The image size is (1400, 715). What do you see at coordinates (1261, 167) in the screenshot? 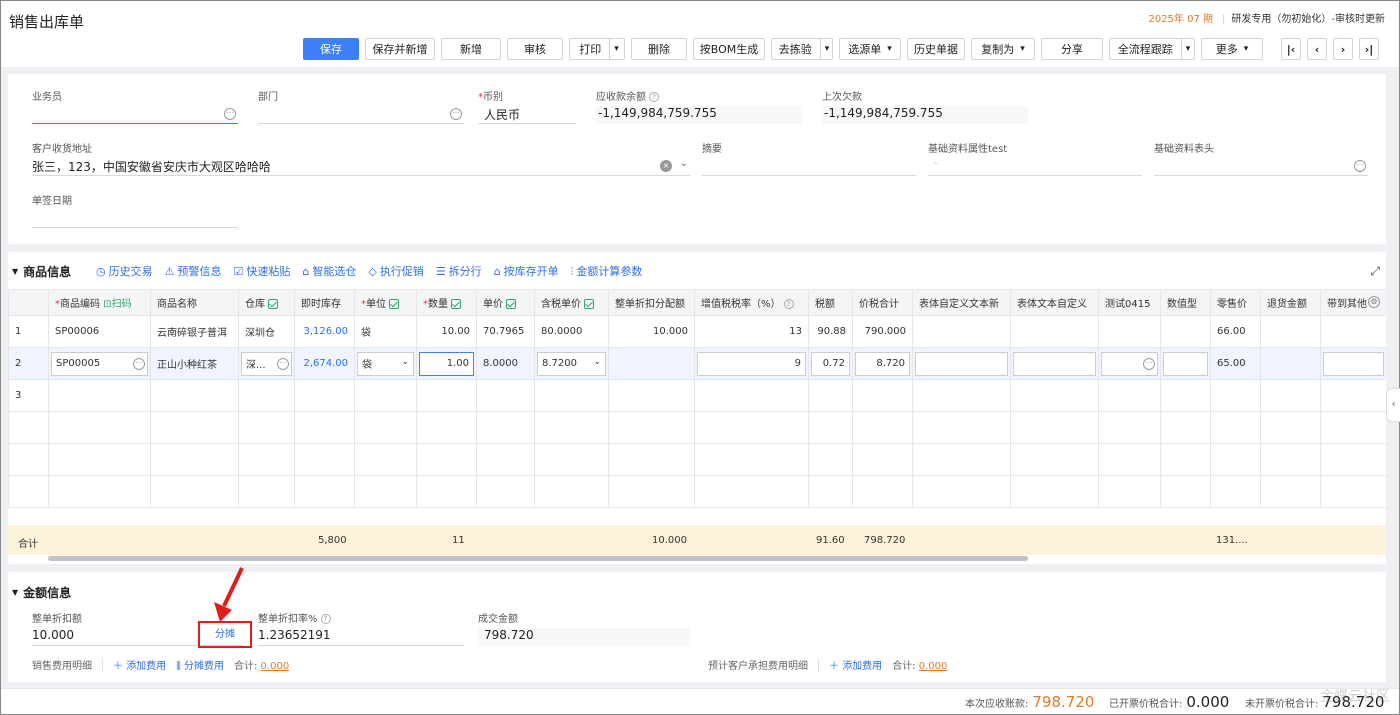
I see `basic-header-input: ···` at bounding box center [1261, 167].